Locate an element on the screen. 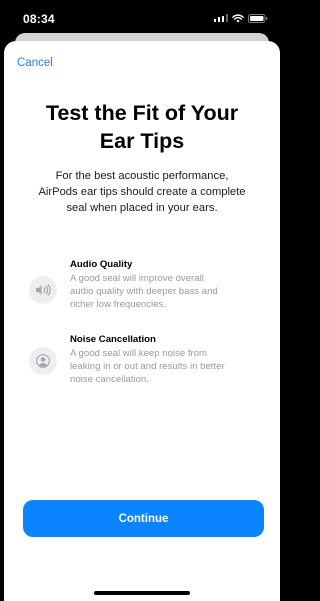 Image resolution: width=320 pixels, height=601 pixels. wifi-icon is located at coordinates (238, 18).